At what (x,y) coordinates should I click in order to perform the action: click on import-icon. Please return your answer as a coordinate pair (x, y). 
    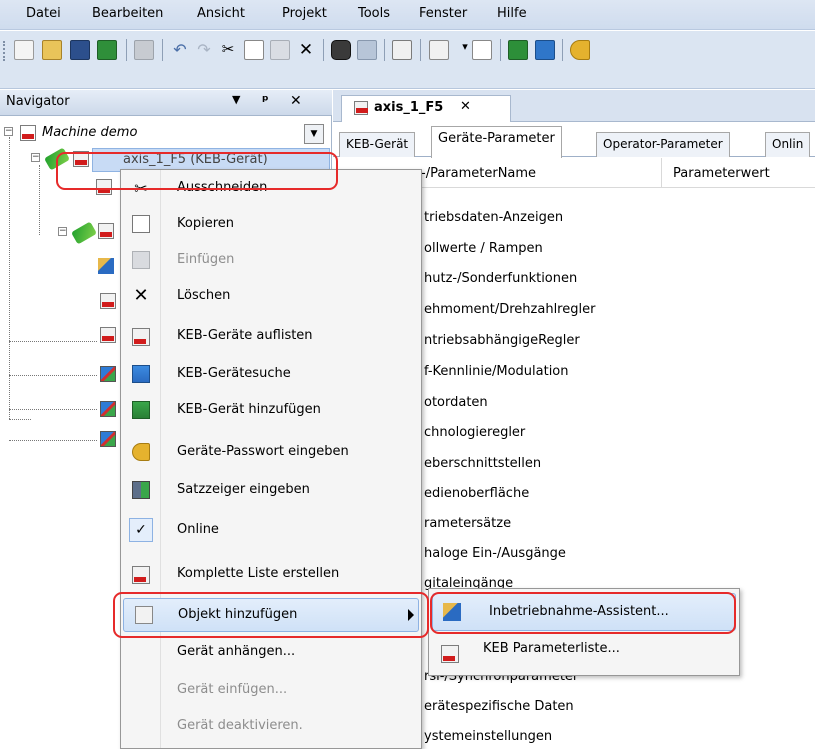
    Looking at the image, I should click on (107, 50).